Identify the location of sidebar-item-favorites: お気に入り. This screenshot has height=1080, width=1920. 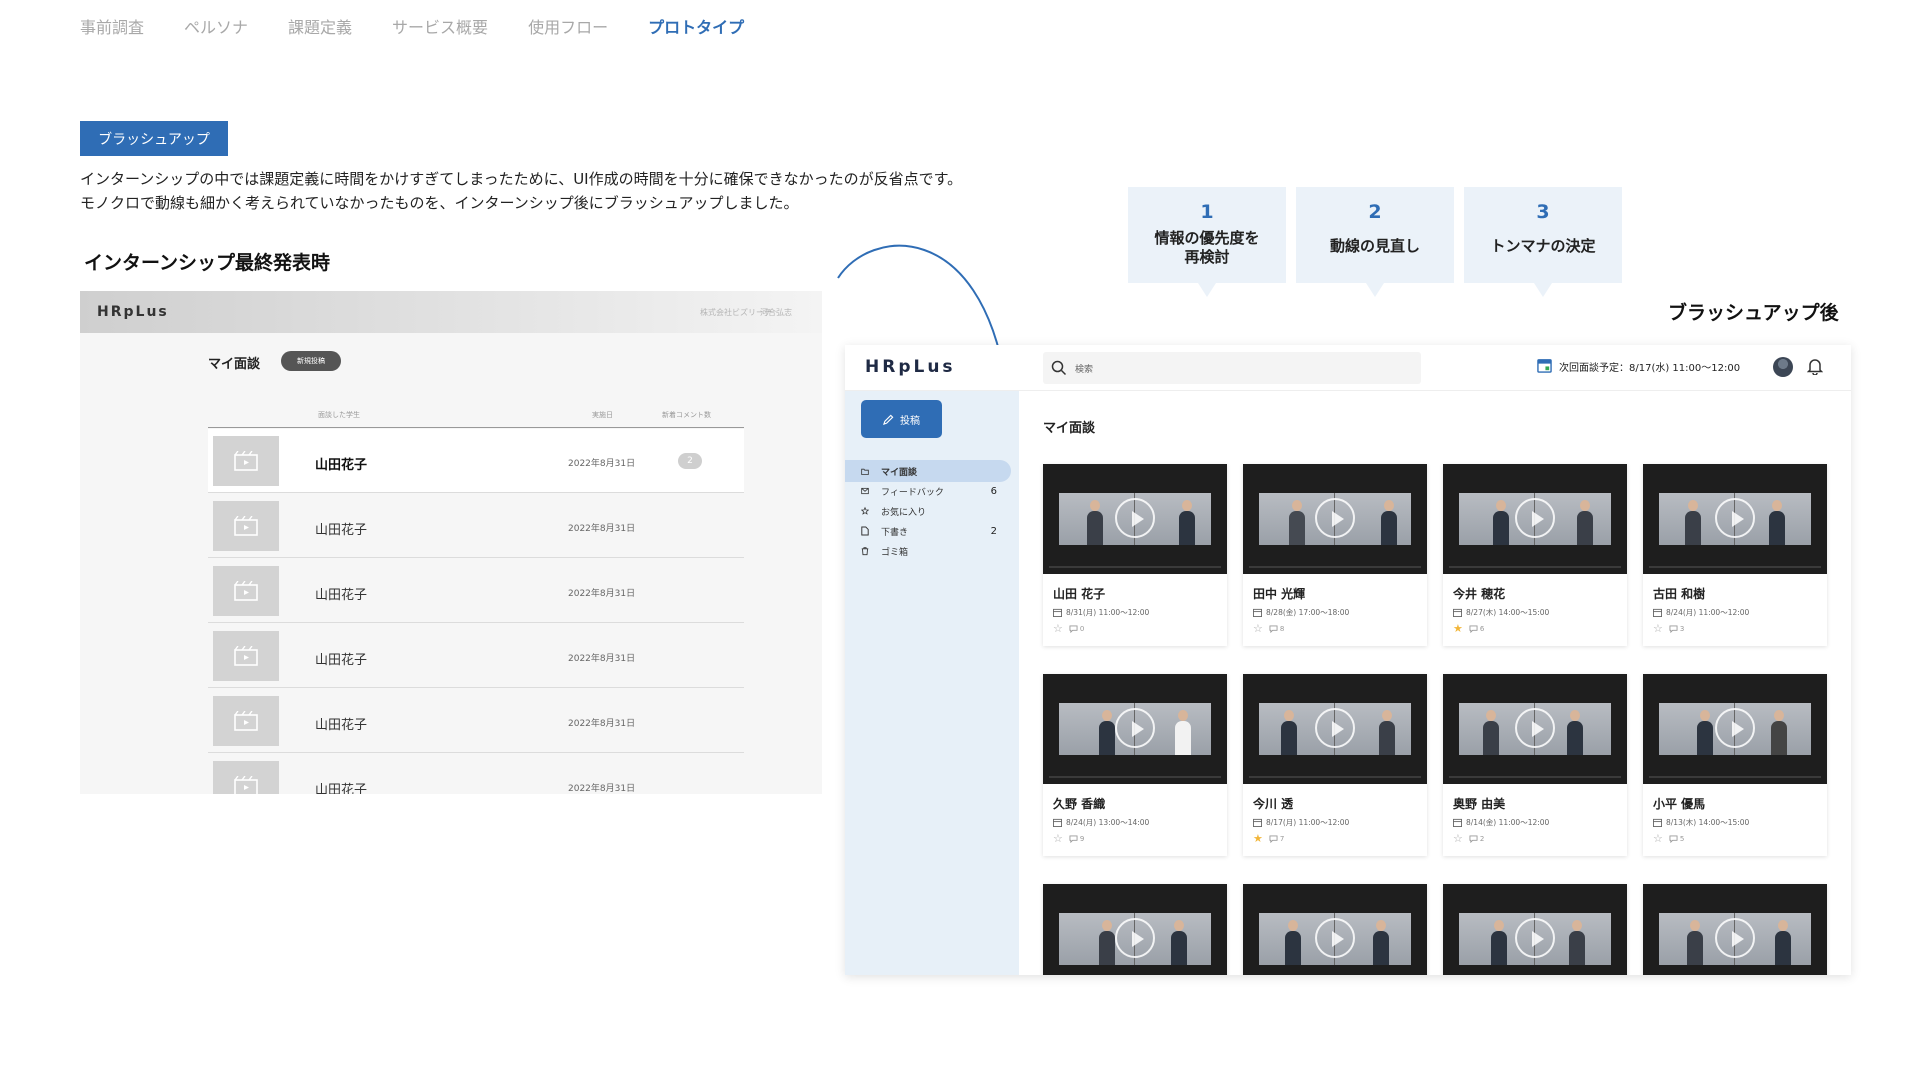
(928, 511).